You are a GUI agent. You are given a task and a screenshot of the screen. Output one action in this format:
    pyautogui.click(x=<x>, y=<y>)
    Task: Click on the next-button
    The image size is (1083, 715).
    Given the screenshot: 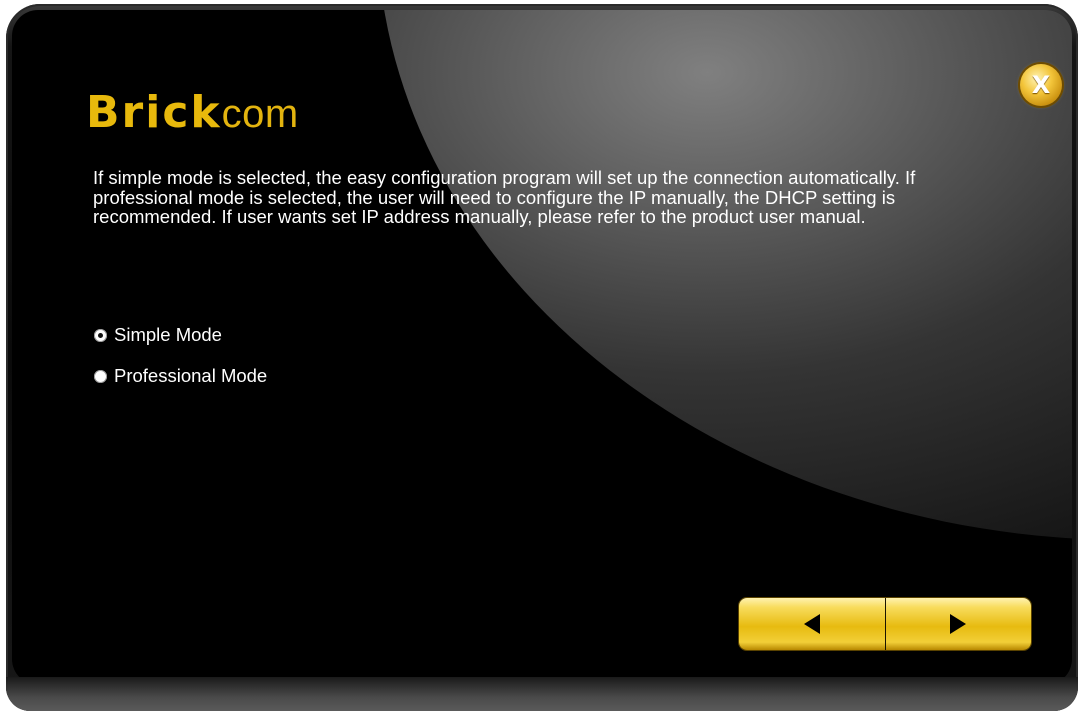 What is the action you would take?
    pyautogui.click(x=958, y=624)
    